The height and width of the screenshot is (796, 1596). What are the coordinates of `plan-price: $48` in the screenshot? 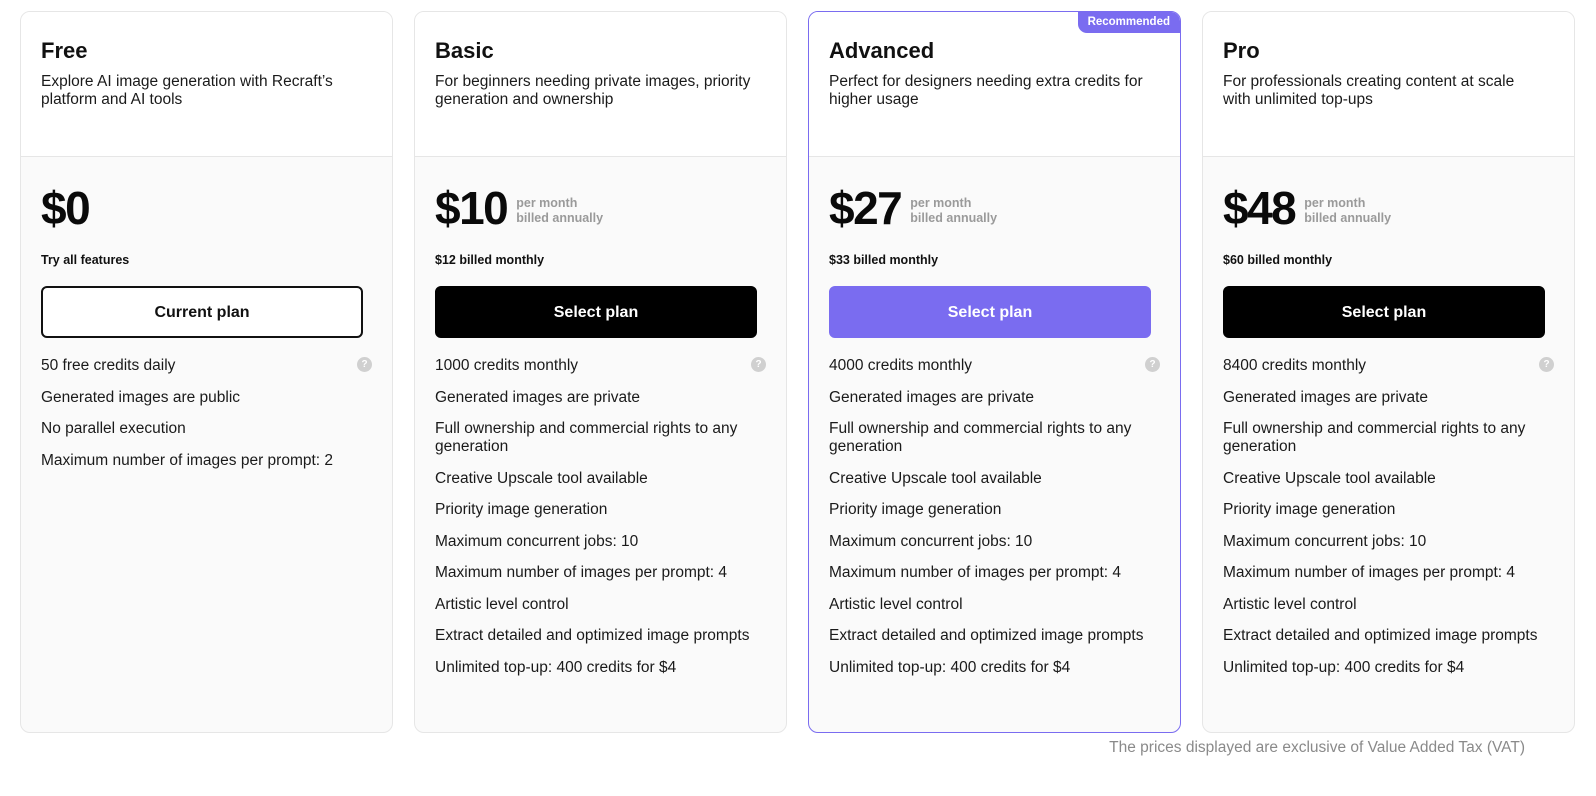 It's located at (1260, 208).